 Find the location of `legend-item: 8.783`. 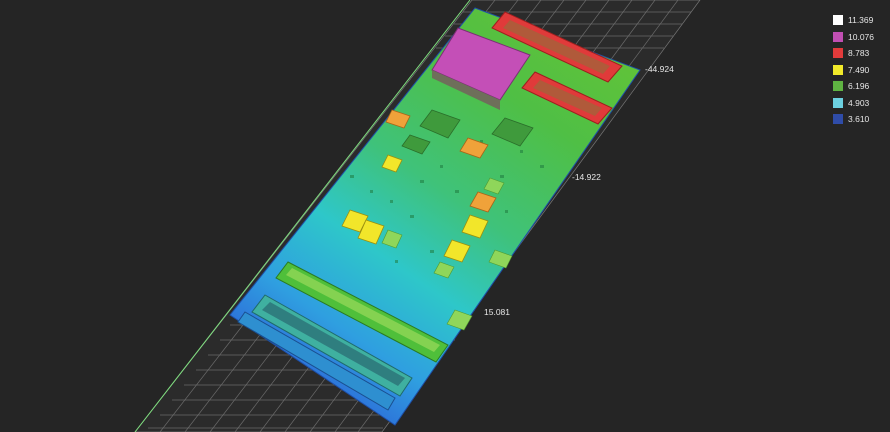

legend-item: 8.783 is located at coordinates (860, 53).